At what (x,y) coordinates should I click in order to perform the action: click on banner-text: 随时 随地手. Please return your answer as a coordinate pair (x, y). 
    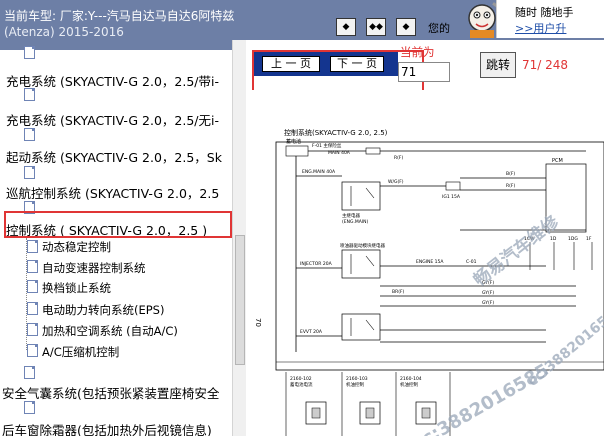
    Looking at the image, I should click on (544, 12).